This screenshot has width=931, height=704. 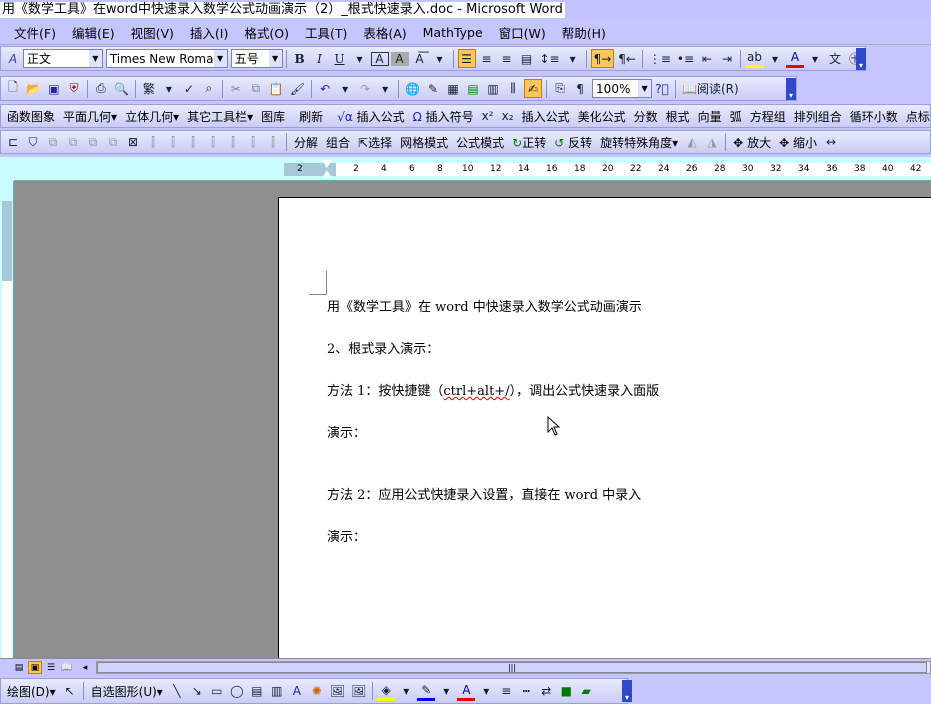 What do you see at coordinates (213, 142) in the screenshot?
I see `distribute4-icon: ⫿` at bounding box center [213, 142].